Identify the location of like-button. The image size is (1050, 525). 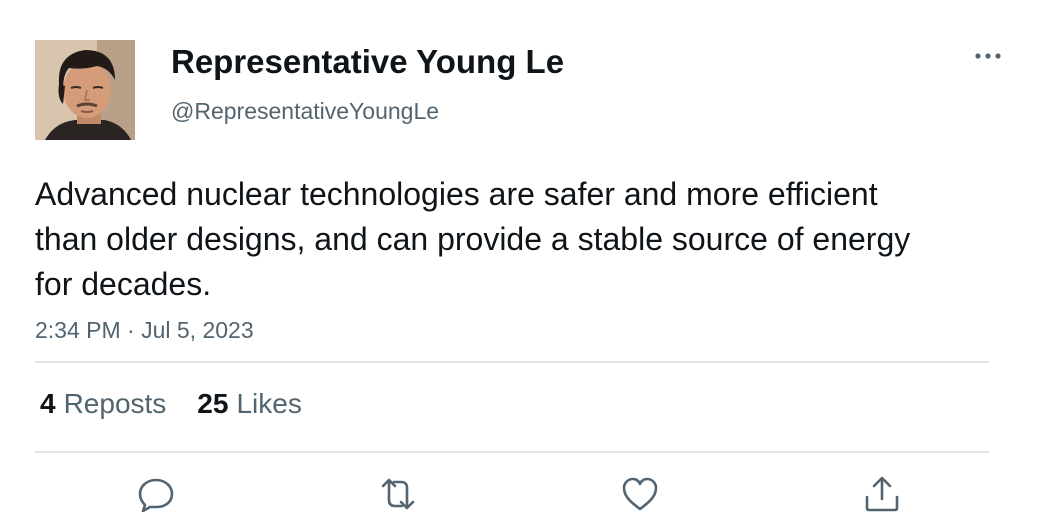
(640, 494).